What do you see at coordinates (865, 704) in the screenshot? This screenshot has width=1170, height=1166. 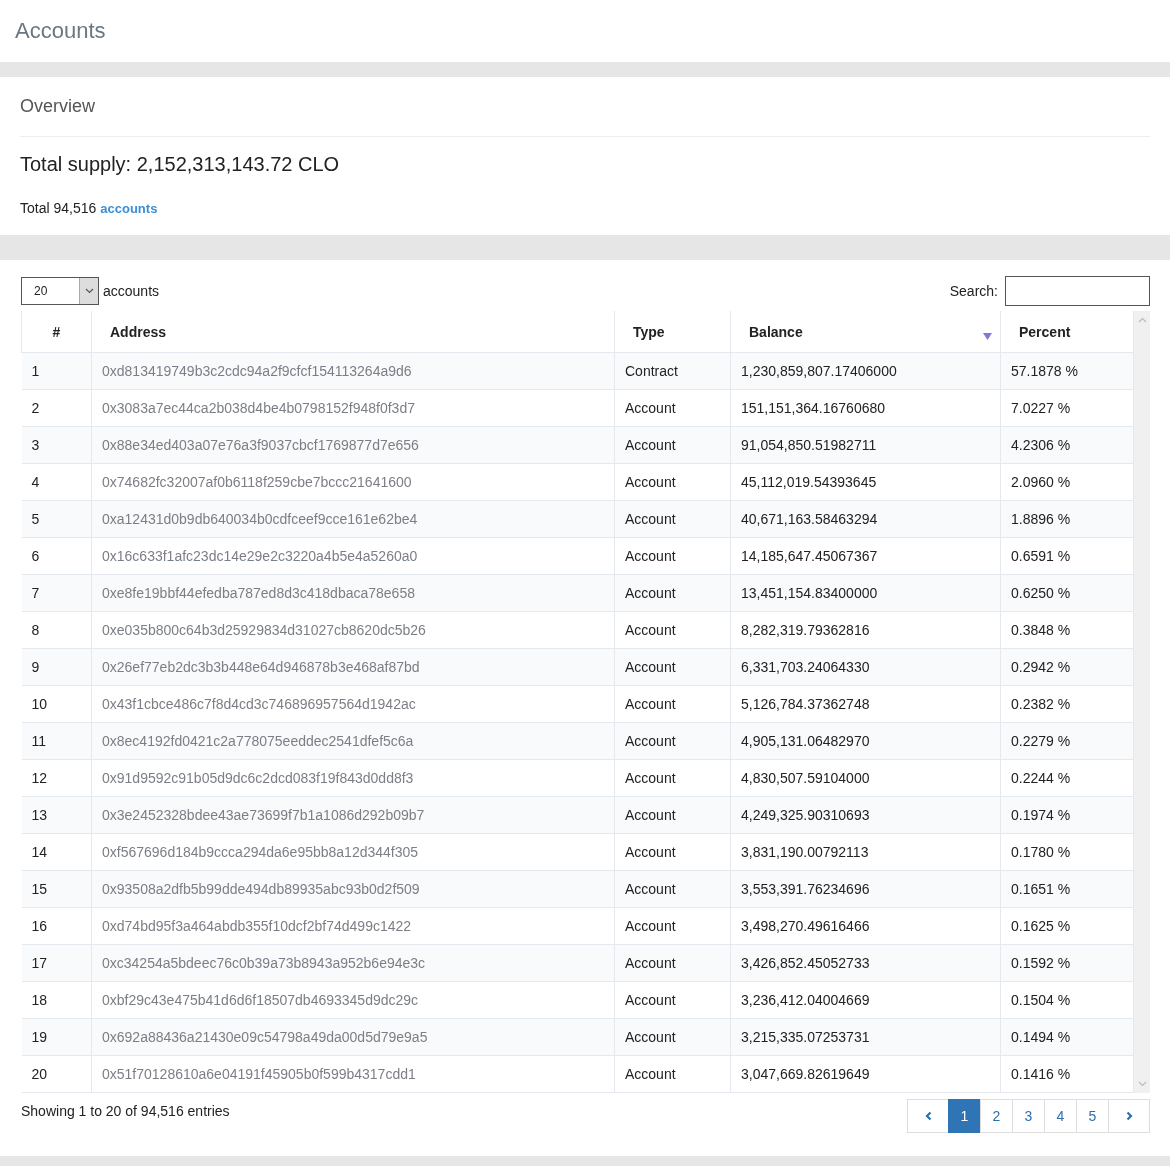 I see `table-cell: 5,126,784.37362748` at bounding box center [865, 704].